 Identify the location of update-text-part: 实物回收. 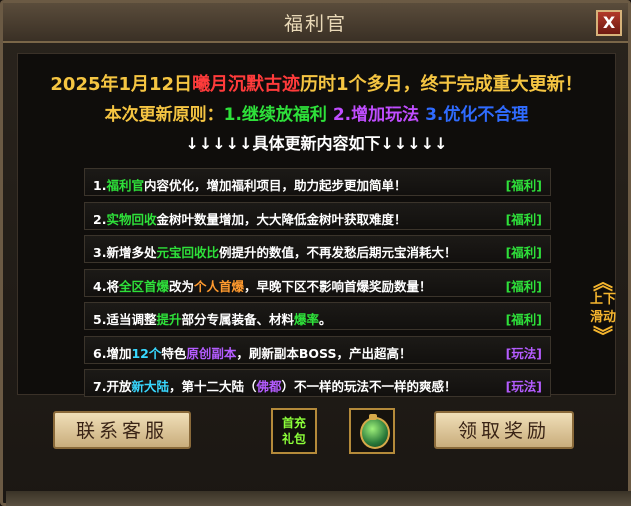
(131, 219).